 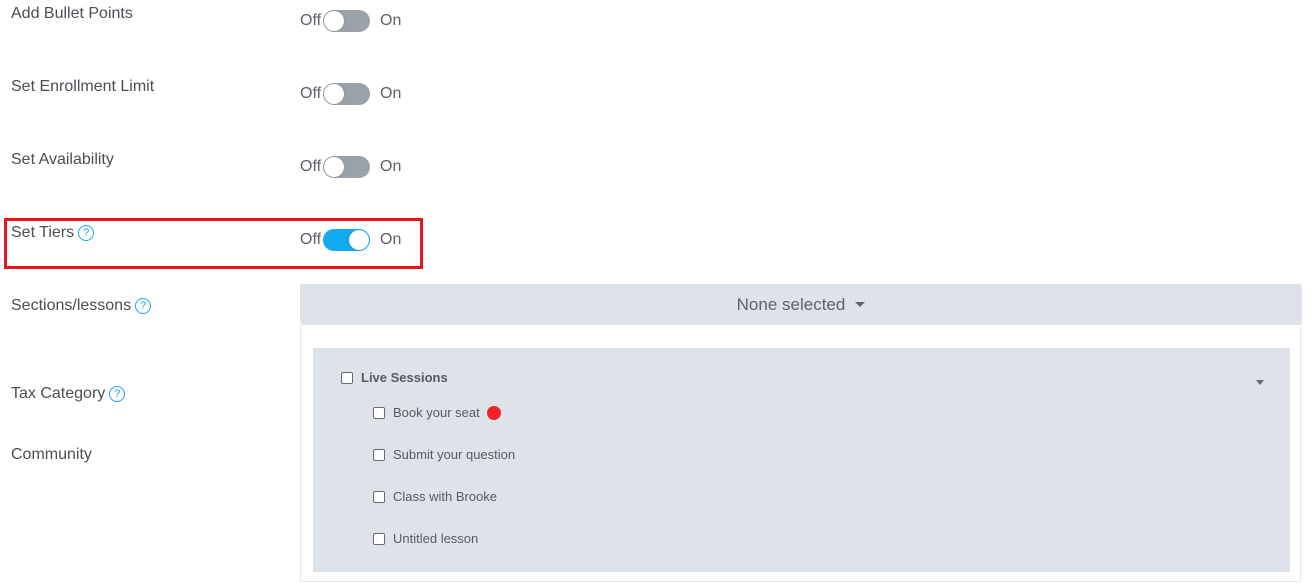 I want to click on item-label: Book your seat, so click(x=436, y=412).